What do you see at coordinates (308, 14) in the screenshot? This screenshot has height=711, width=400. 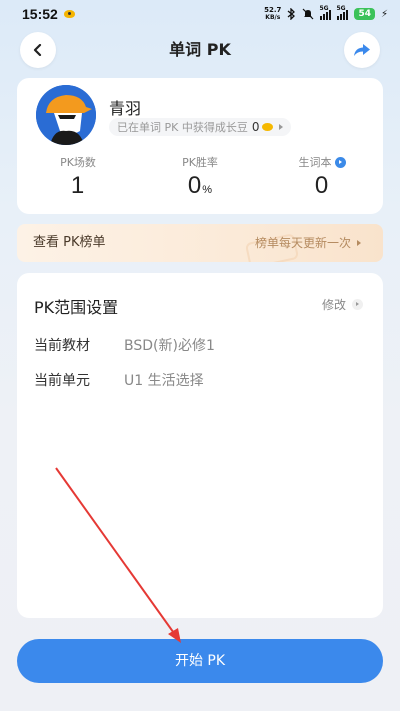 I see `mute-bell-icon` at bounding box center [308, 14].